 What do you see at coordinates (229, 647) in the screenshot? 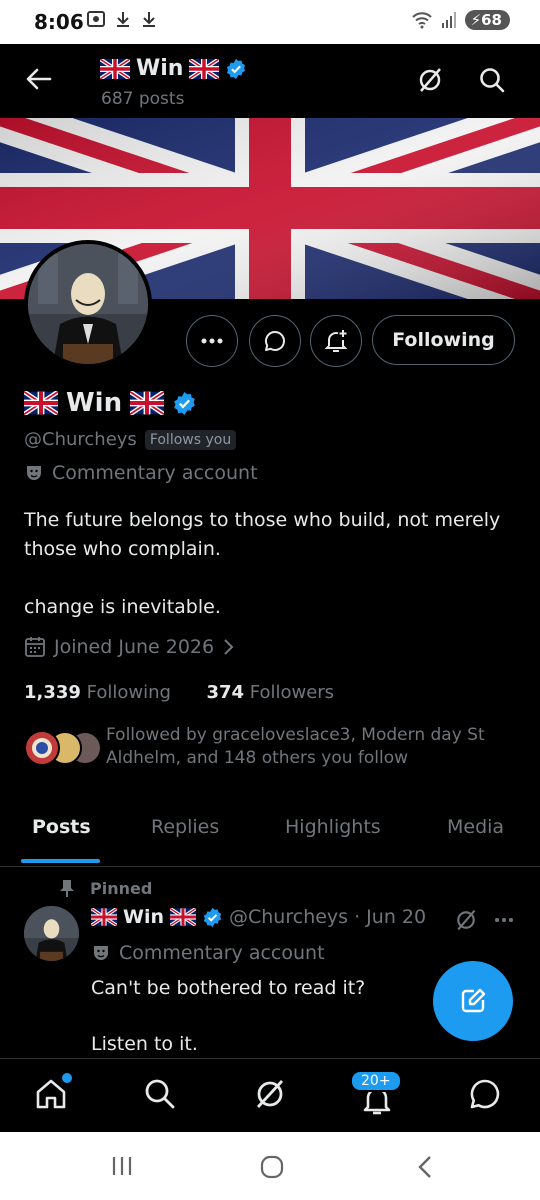
I see `chevron-right-icon` at bounding box center [229, 647].